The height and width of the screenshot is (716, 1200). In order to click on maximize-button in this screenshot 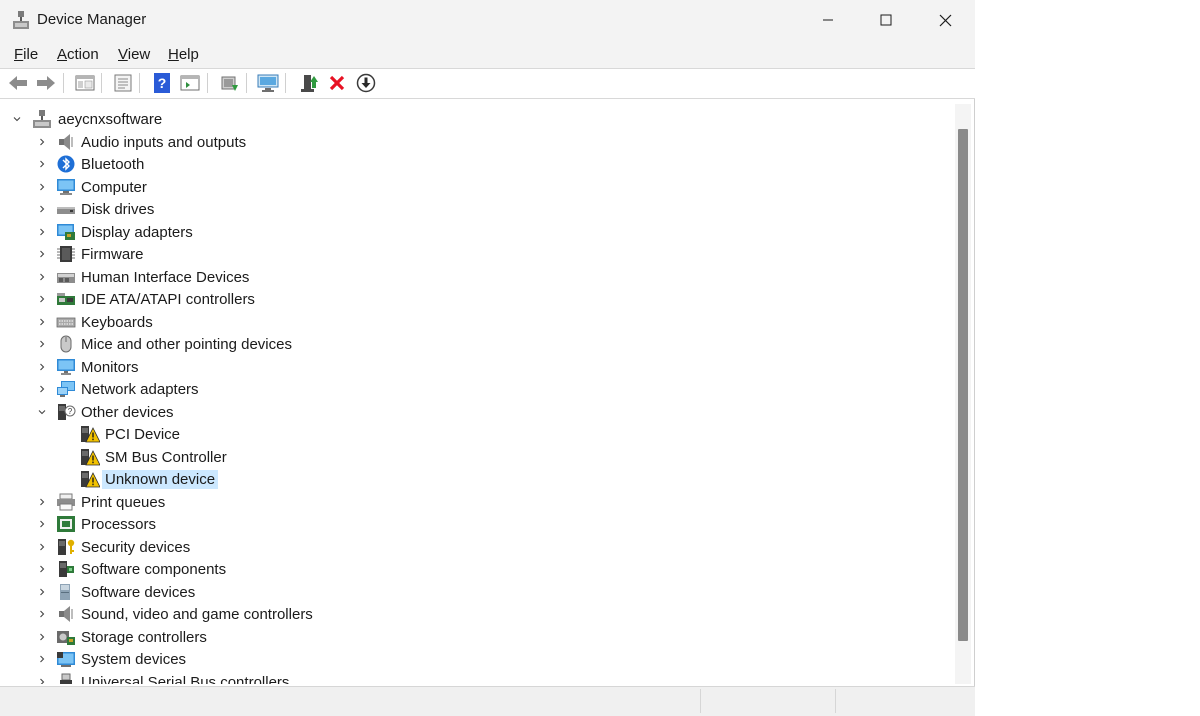, I will do `click(886, 20)`.